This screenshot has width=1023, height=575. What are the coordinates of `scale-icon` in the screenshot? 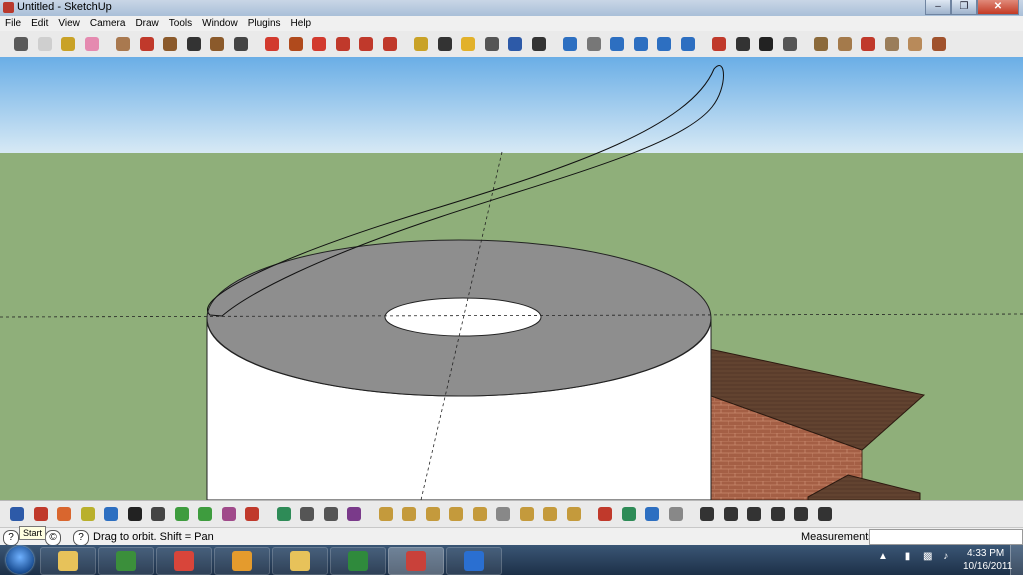 It's located at (366, 44).